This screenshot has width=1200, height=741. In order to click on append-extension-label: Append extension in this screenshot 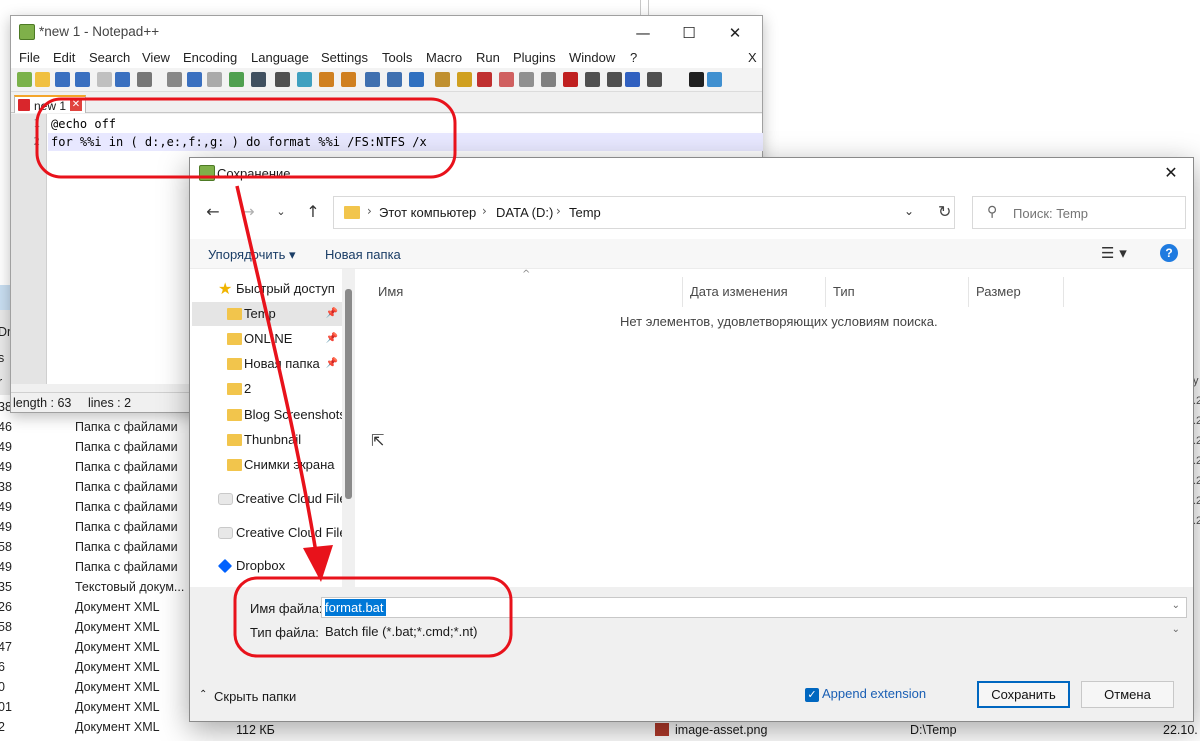, I will do `click(874, 693)`.